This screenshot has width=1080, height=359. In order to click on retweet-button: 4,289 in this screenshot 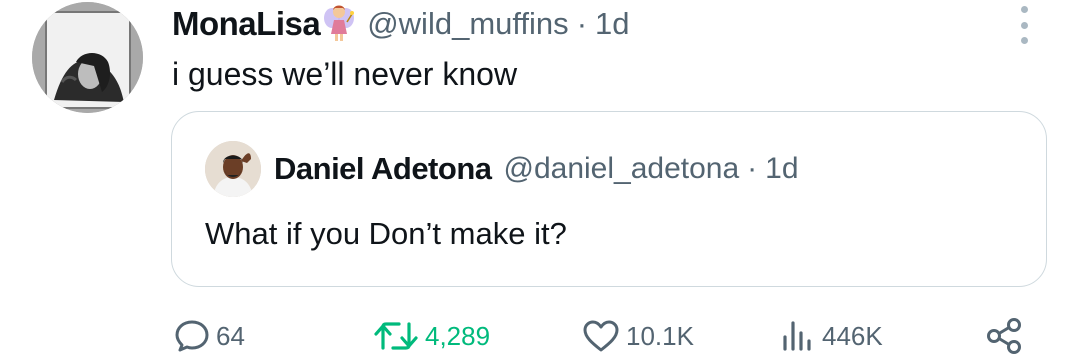, I will do `click(431, 336)`.